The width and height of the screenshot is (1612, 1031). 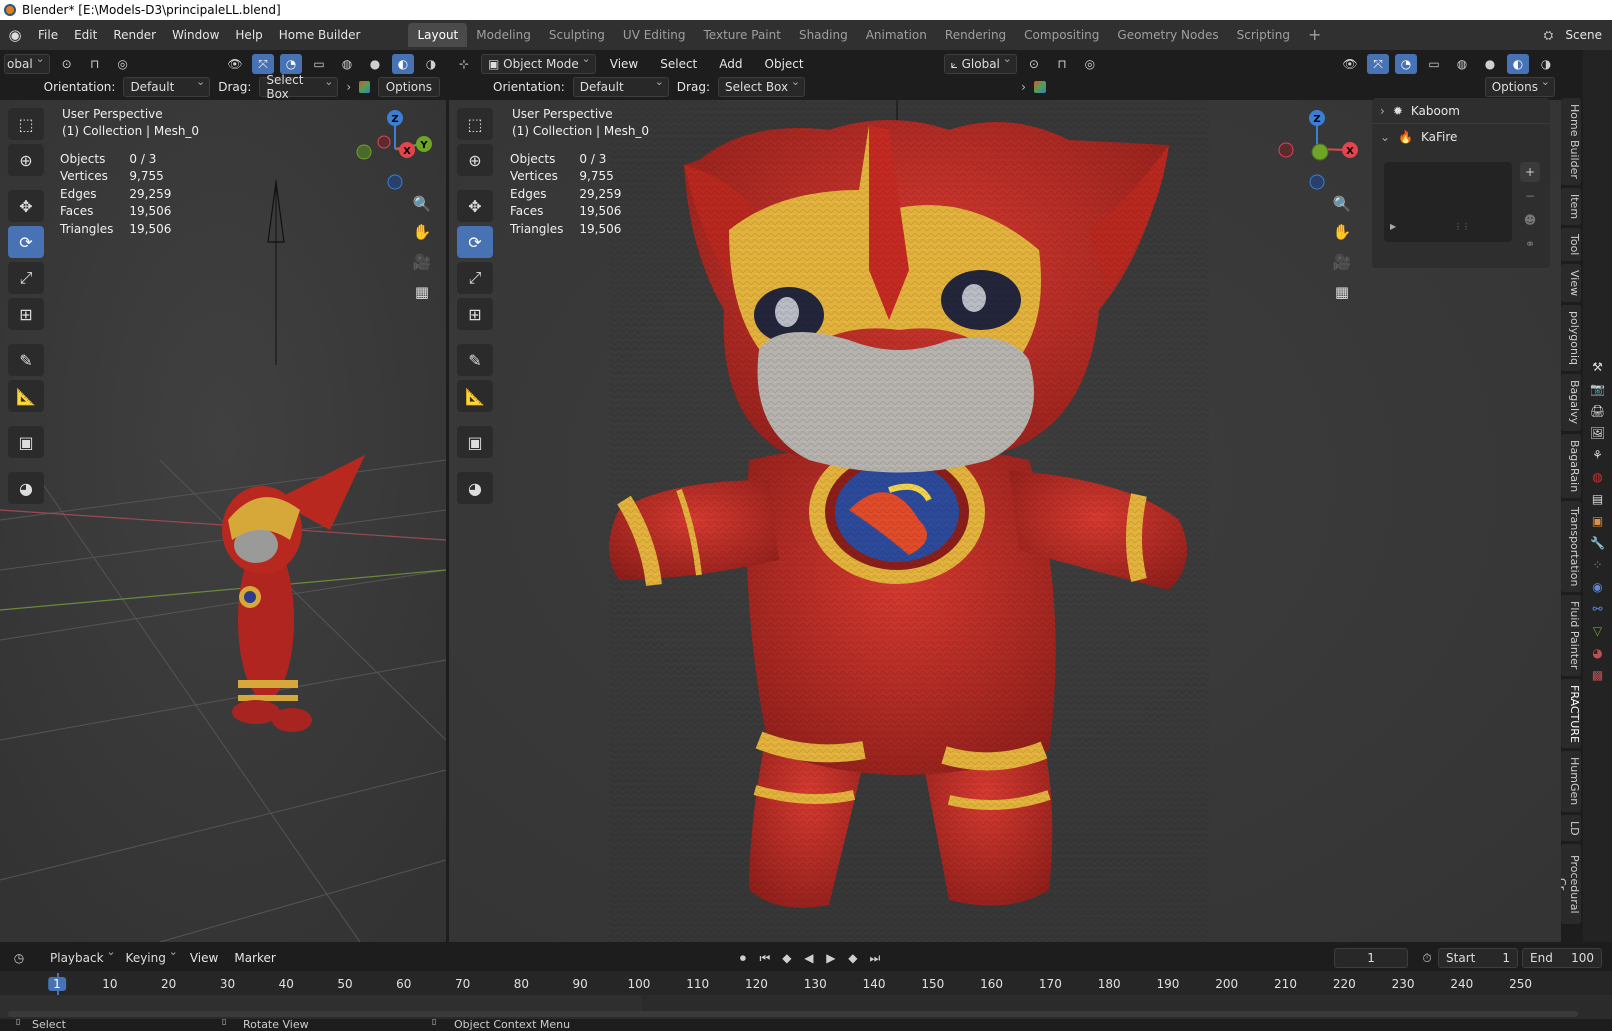 I want to click on select-box-tool-icon: ⬚, so click(x=26, y=124).